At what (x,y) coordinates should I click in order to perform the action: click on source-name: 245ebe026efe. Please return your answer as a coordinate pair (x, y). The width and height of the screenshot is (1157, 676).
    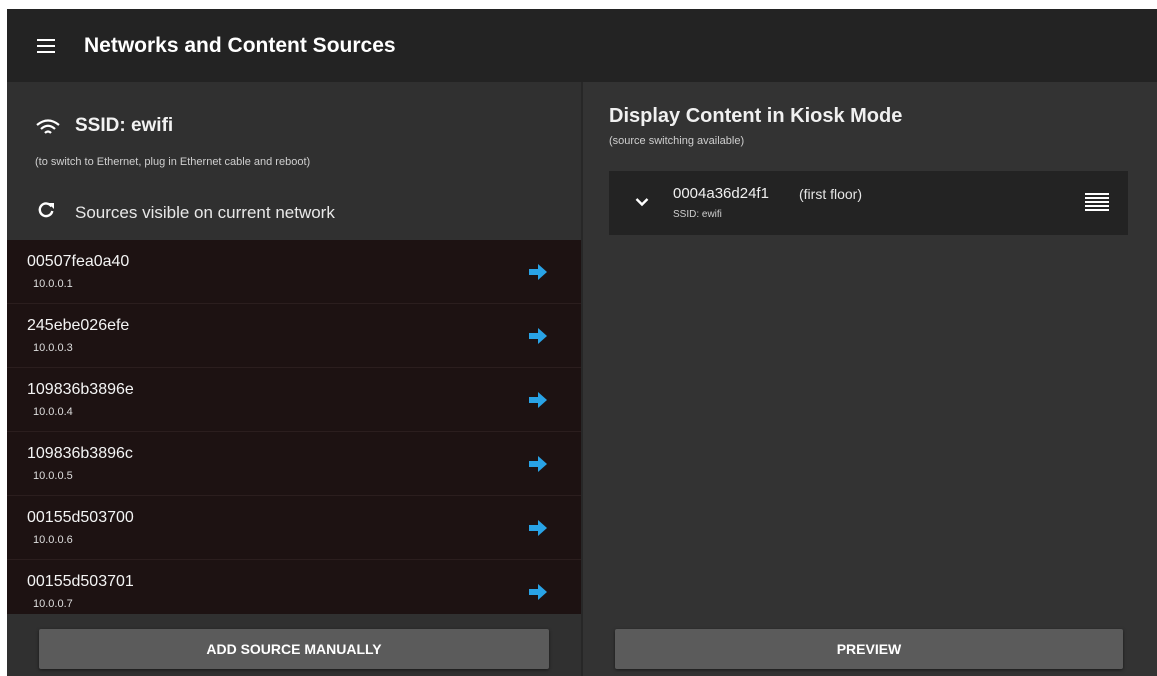
    Looking at the image, I should click on (78, 325).